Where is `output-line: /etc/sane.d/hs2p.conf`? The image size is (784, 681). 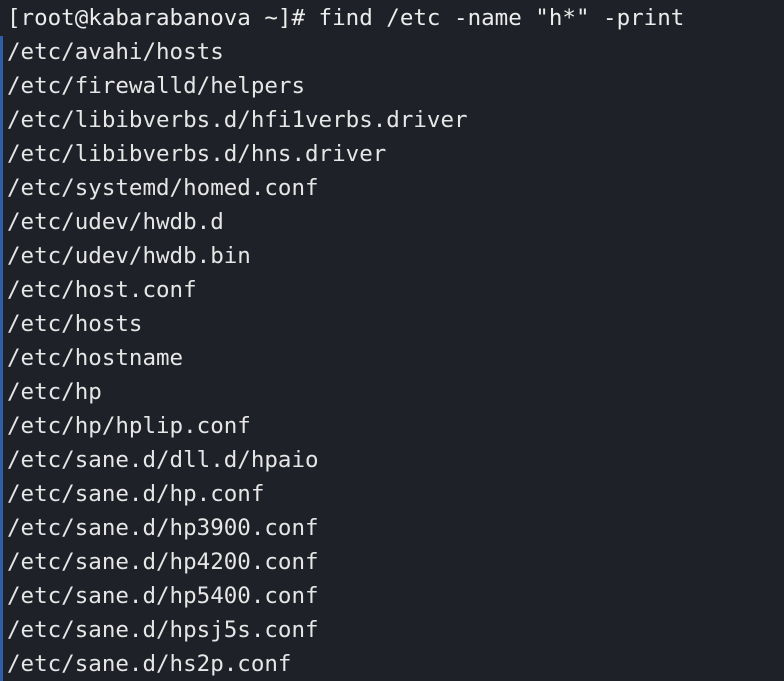
output-line: /etc/sane.d/hs2p.conf is located at coordinates (149, 664).